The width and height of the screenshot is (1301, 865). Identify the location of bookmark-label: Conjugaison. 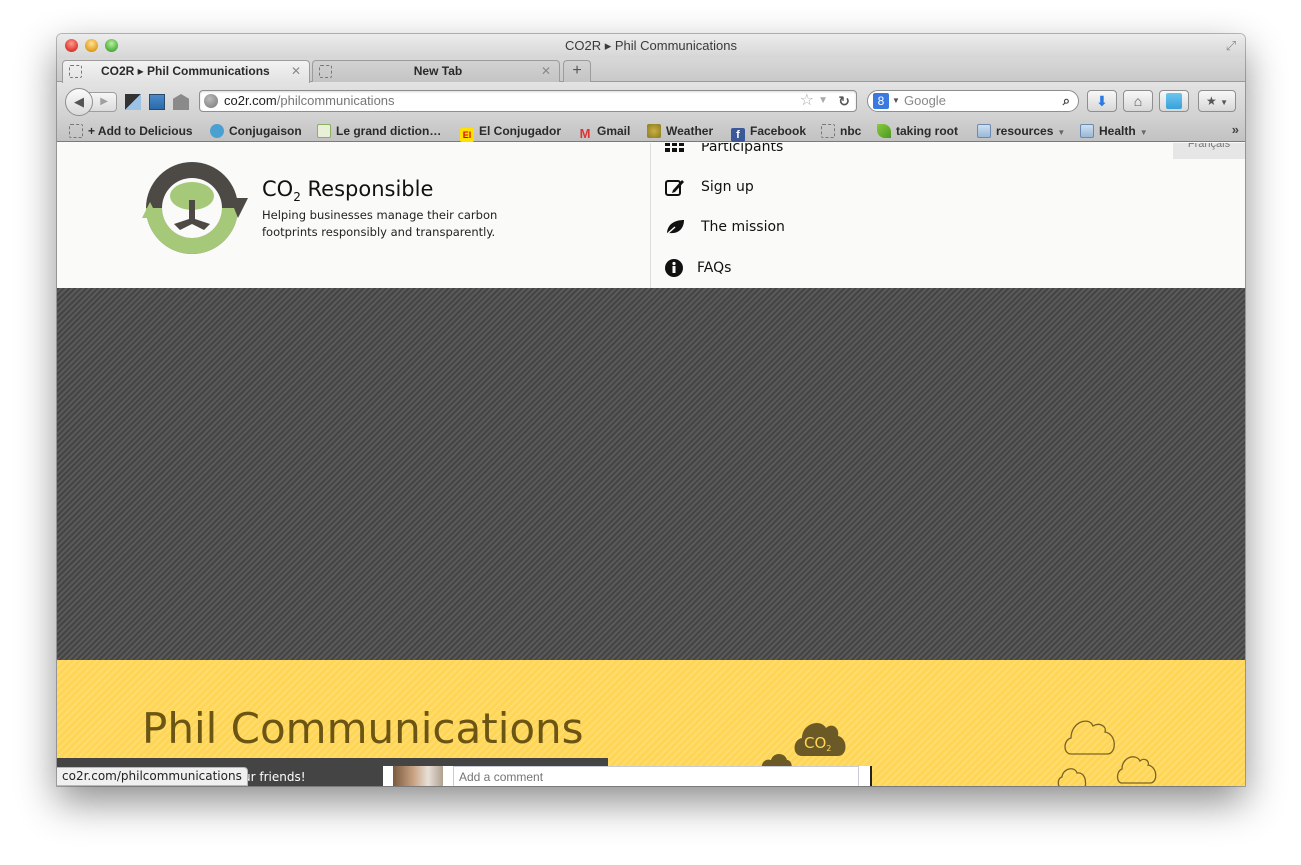
(265, 131).